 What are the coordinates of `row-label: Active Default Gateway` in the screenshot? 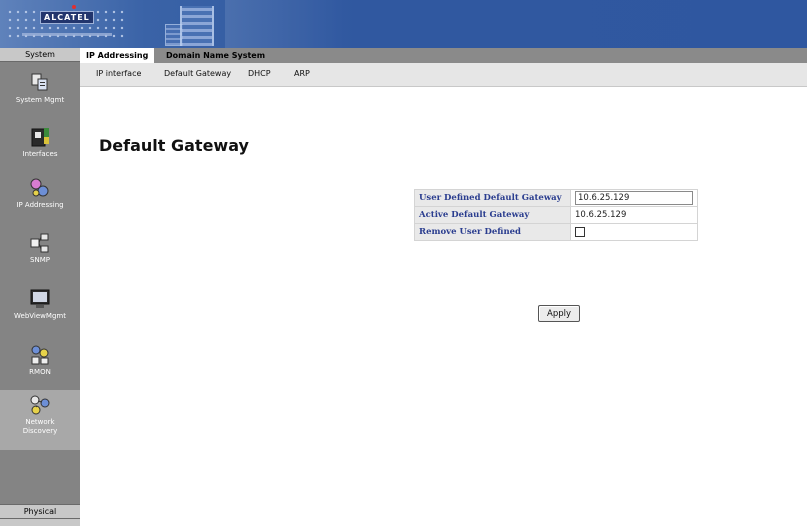 It's located at (492, 215).